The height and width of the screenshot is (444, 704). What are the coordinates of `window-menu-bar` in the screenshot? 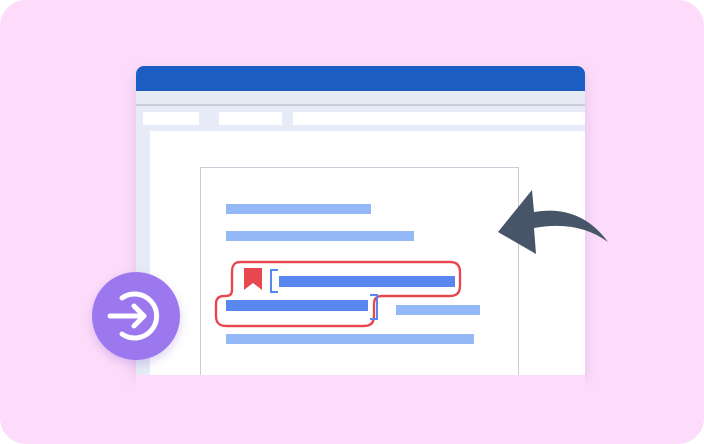 It's located at (360, 98).